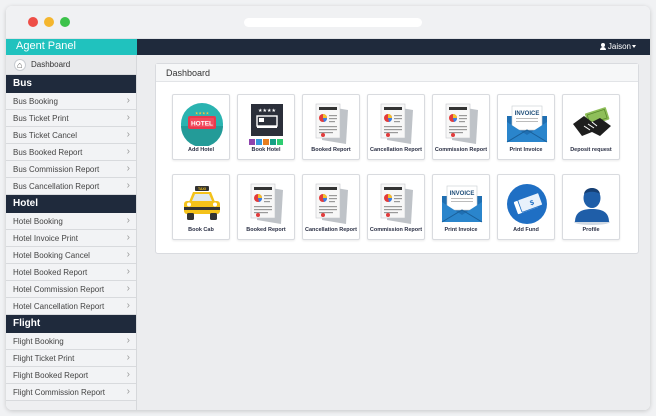  I want to click on sidebar-item-flight-ticket-print: Flight Ticket Print, so click(71, 358).